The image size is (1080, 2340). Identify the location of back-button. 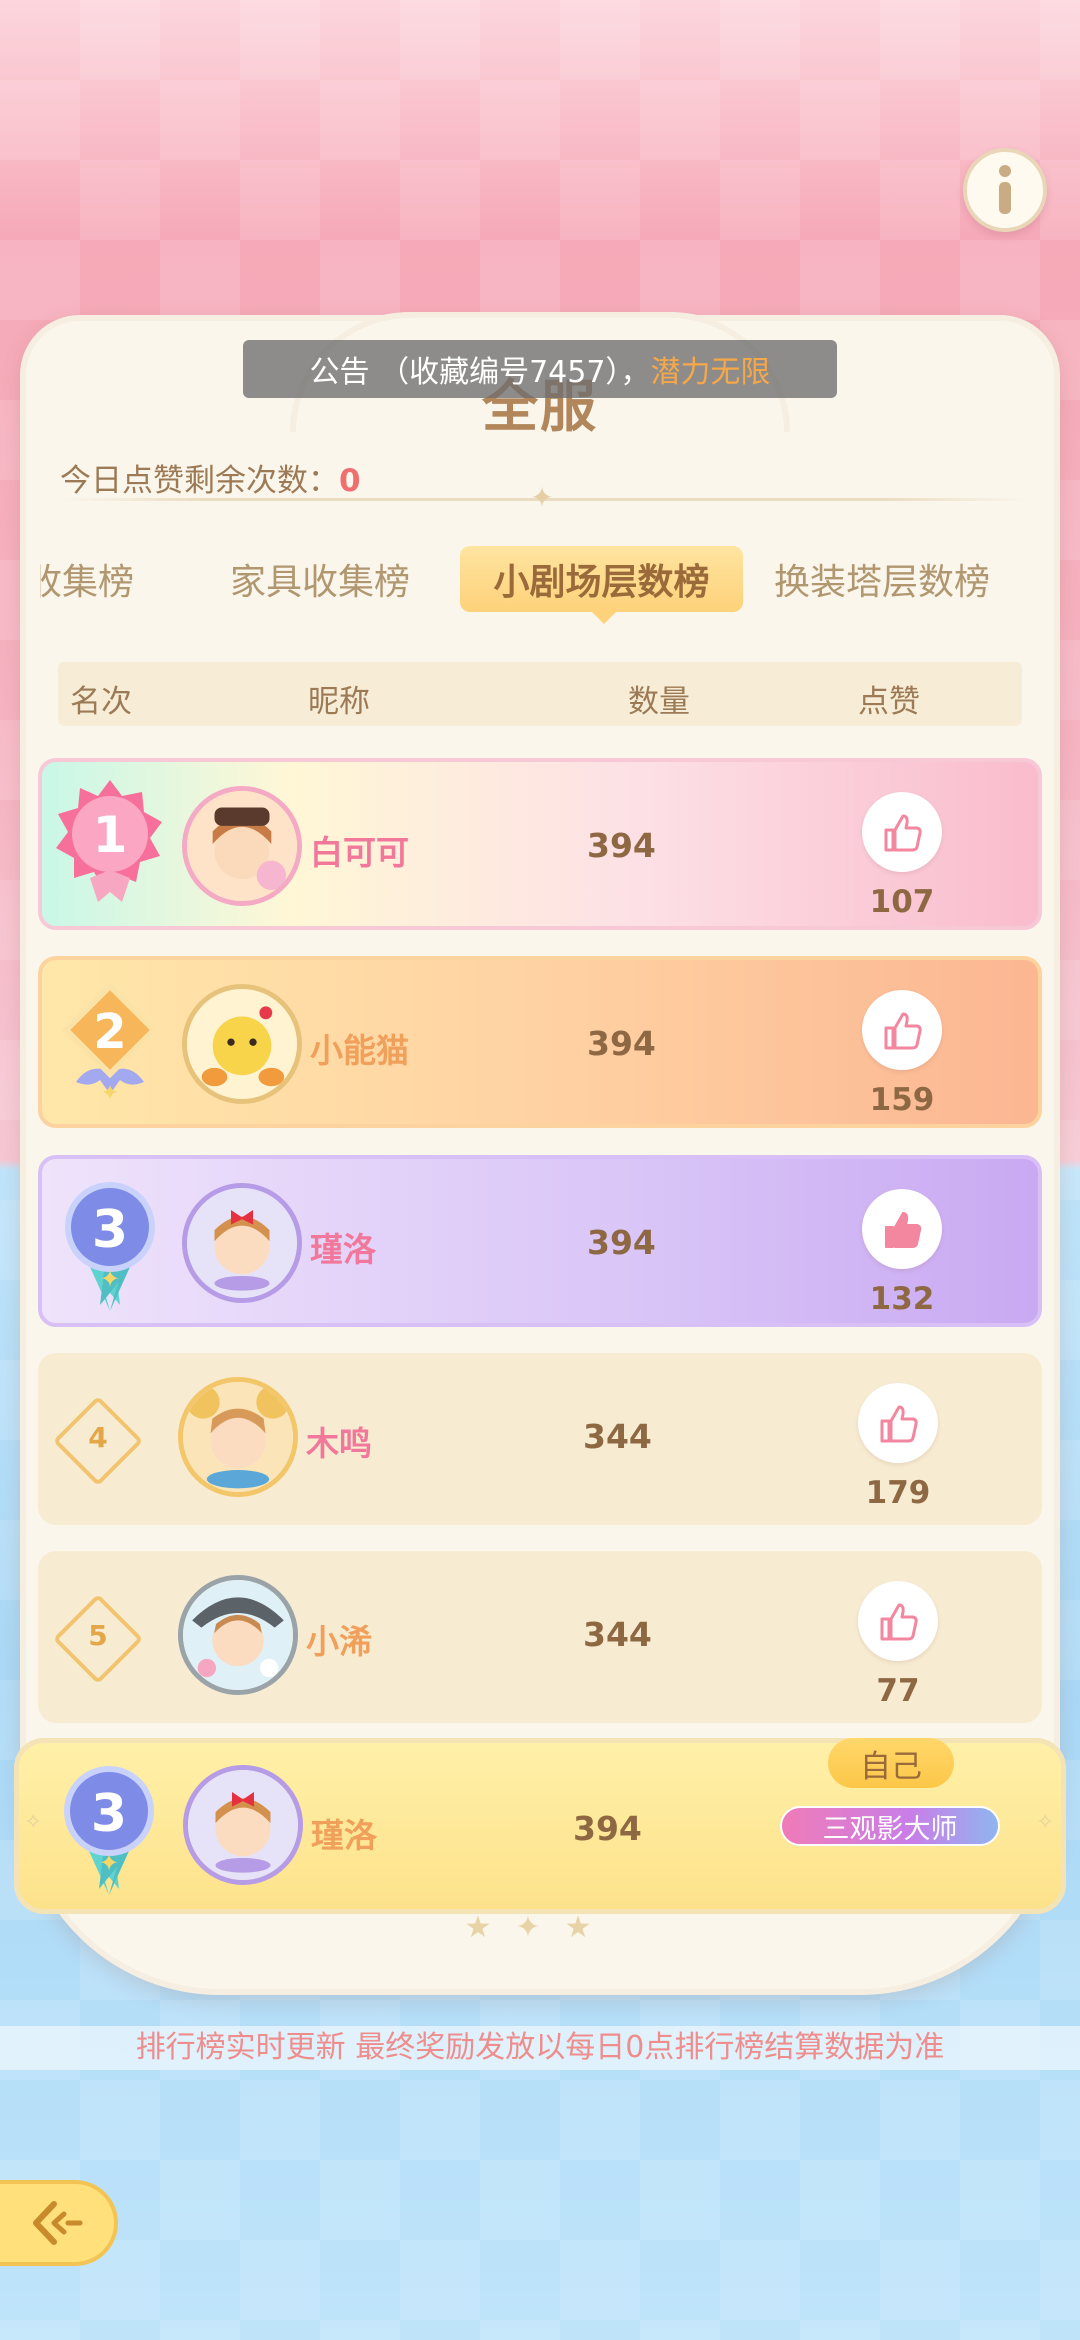
(59, 2223).